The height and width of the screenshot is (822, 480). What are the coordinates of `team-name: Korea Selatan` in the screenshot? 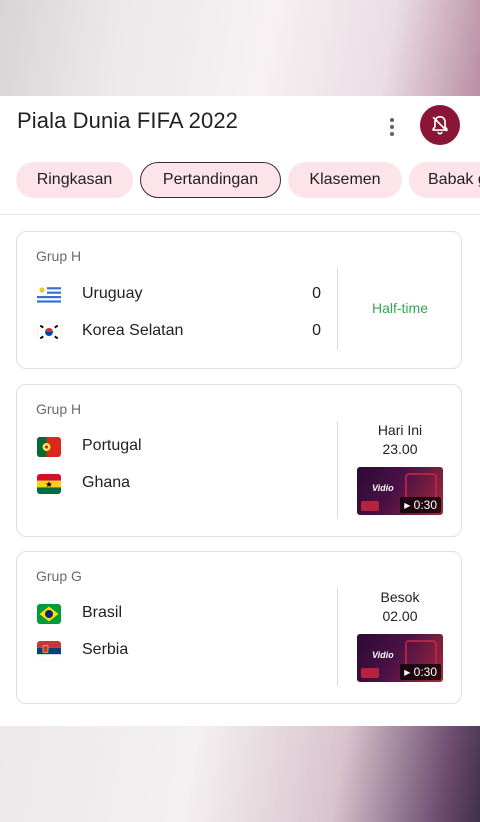 It's located at (133, 330).